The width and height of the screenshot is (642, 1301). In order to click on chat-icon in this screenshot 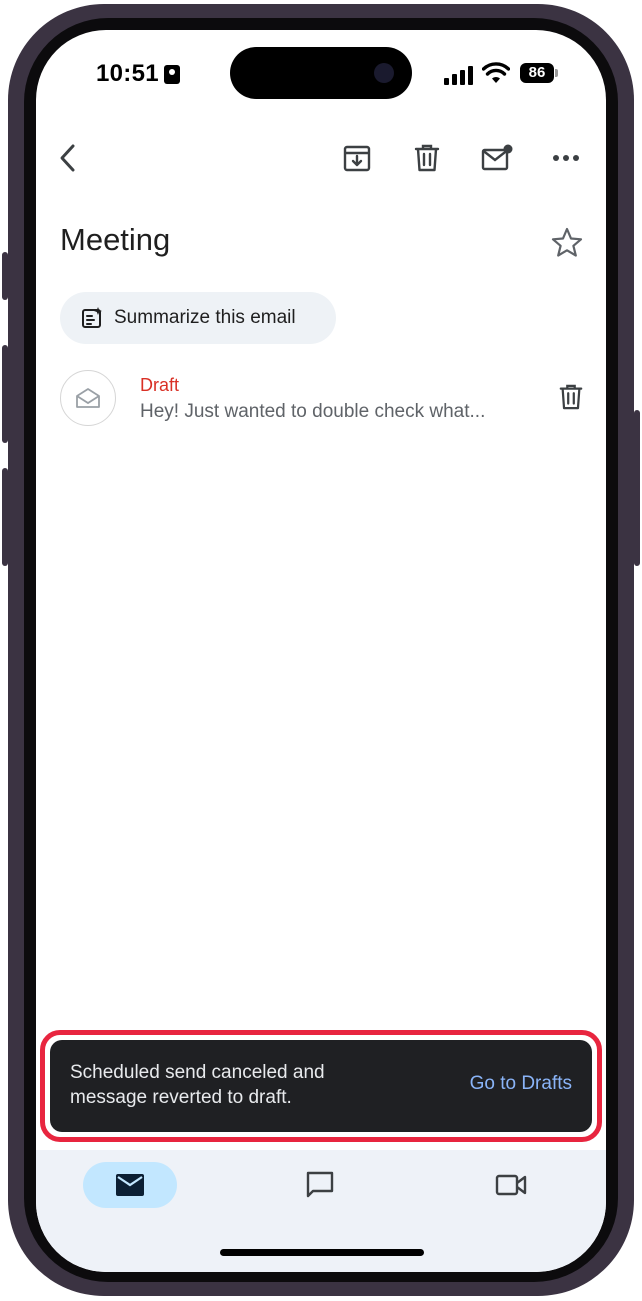, I will do `click(320, 1184)`.